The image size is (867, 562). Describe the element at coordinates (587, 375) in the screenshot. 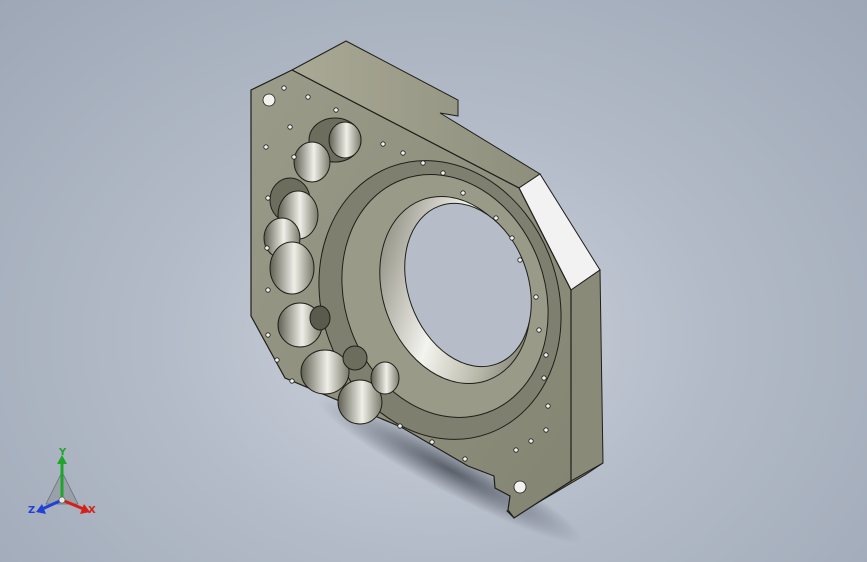

I see `right-side-face` at that location.